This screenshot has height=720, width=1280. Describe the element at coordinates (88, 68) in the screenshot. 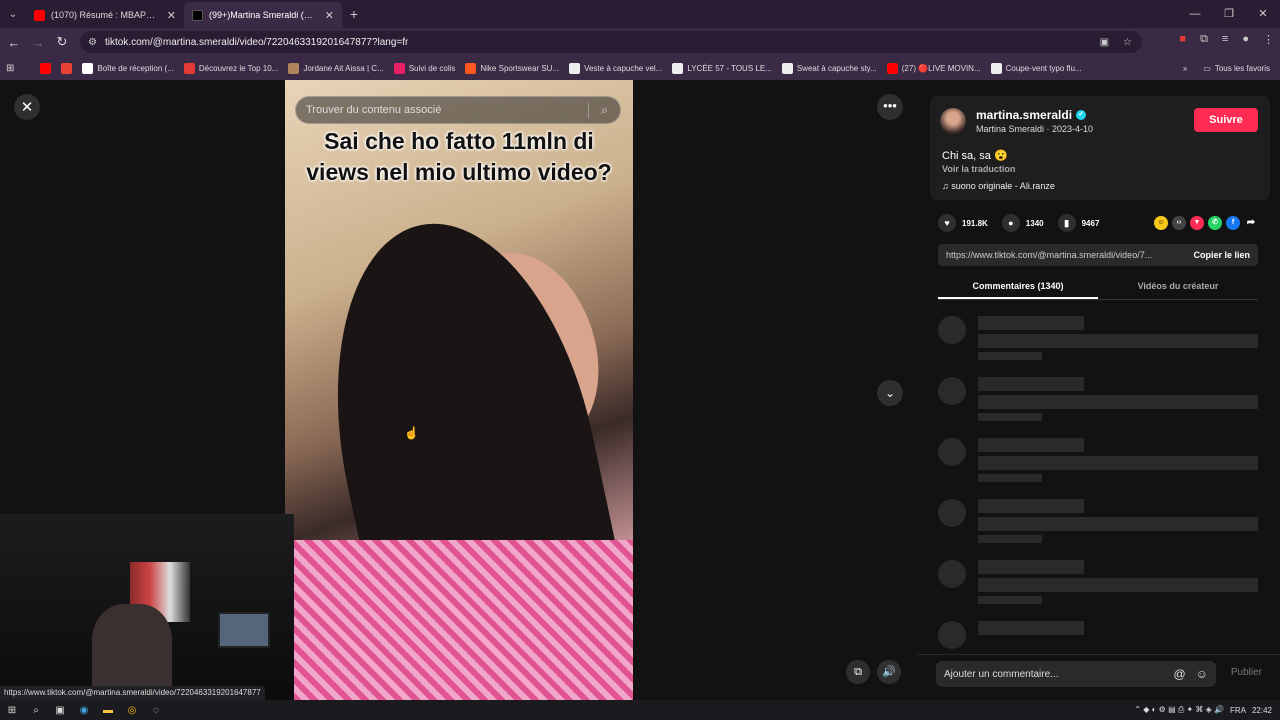

I see `gmail-icon` at that location.